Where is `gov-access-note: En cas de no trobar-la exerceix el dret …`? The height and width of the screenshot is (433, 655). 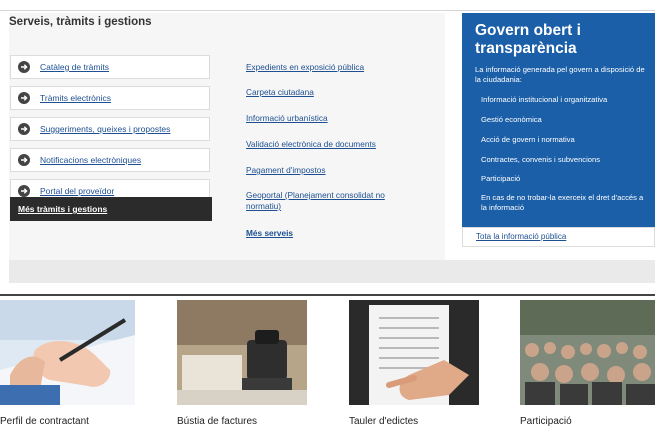 gov-access-note: En cas de no trobar-la exerceix el dret … is located at coordinates (563, 203).